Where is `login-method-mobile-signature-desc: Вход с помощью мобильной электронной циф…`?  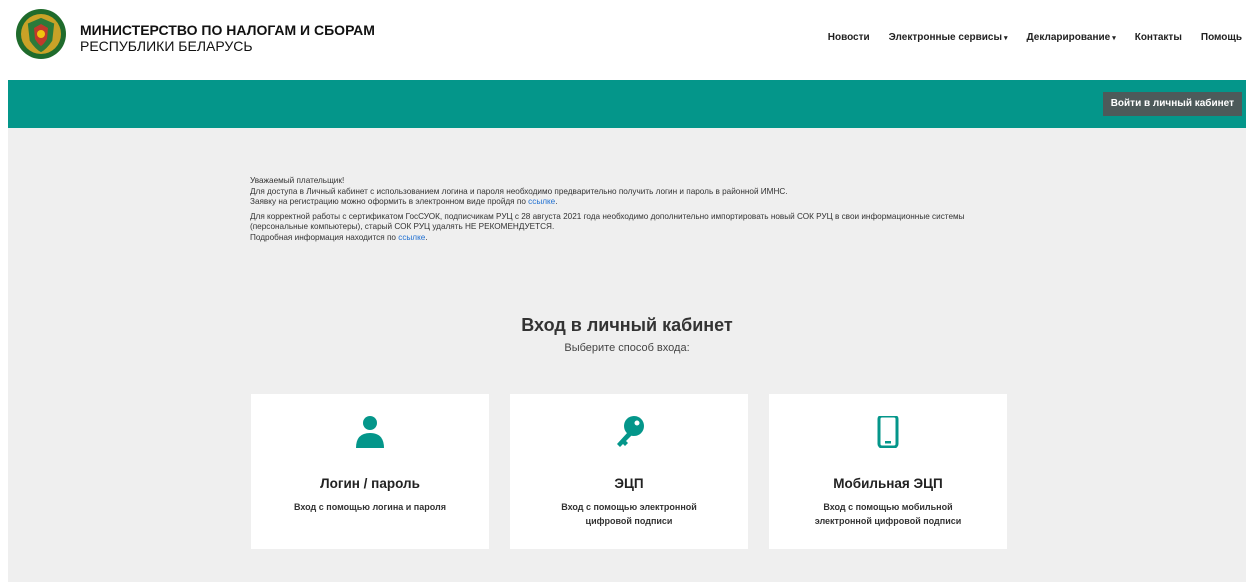
login-method-mobile-signature-desc: Вход с помощью мобильной электронной циф… is located at coordinates (888, 514).